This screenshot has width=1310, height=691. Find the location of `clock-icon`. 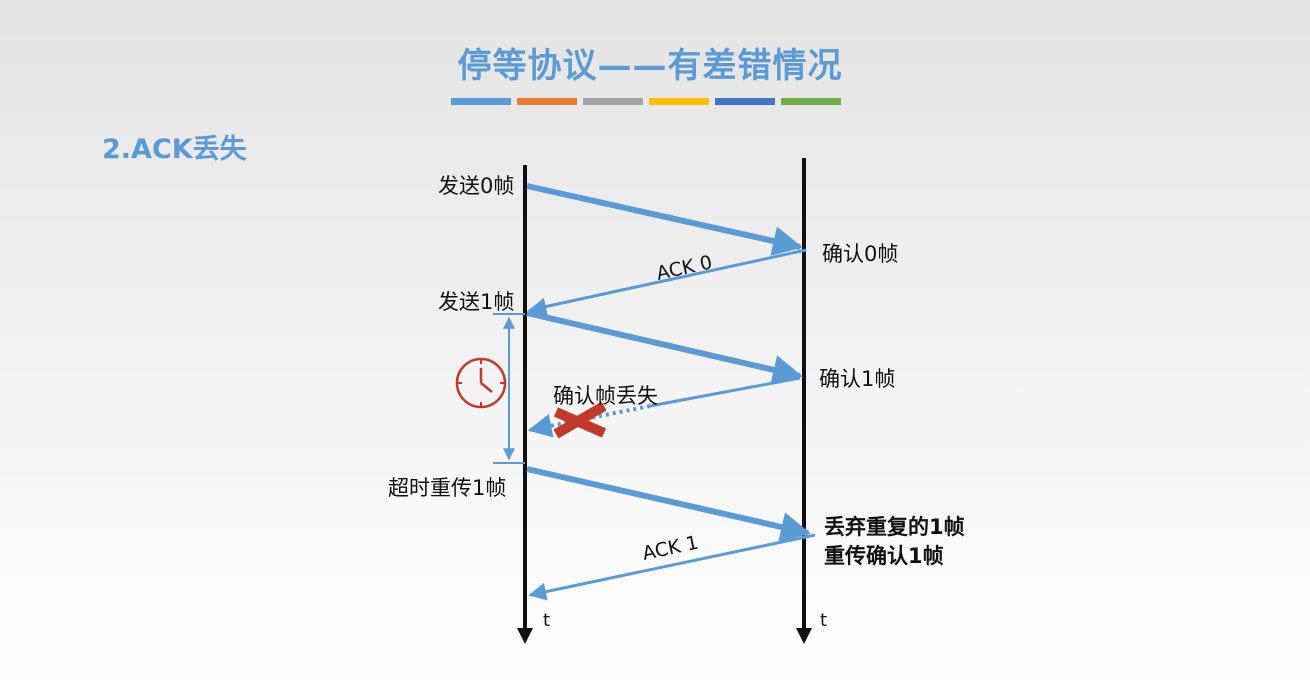

clock-icon is located at coordinates (481, 383).